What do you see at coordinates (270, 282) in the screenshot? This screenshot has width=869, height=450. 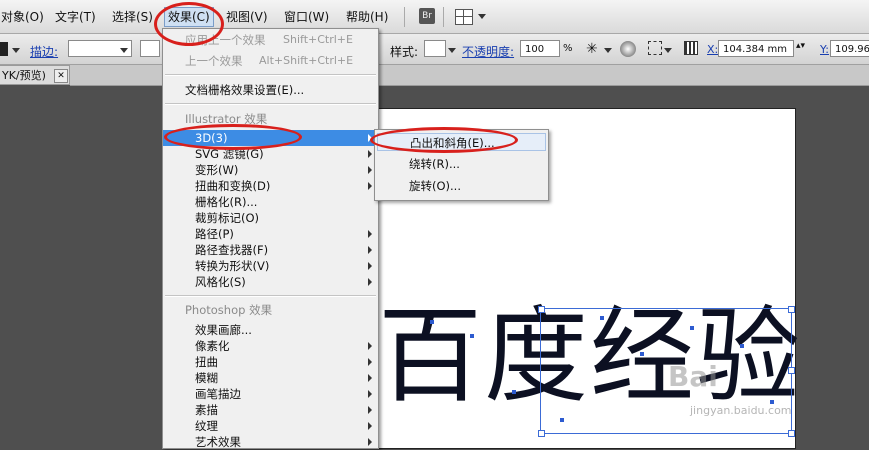 I see `menu-item-stylize: 风格化(S)` at bounding box center [270, 282].